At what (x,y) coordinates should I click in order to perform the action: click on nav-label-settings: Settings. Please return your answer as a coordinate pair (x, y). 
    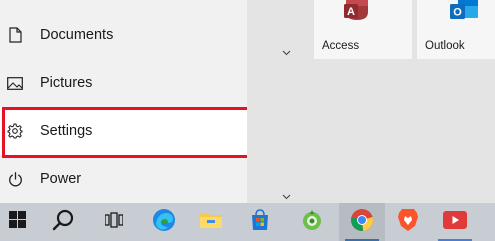
    Looking at the image, I should click on (66, 131).